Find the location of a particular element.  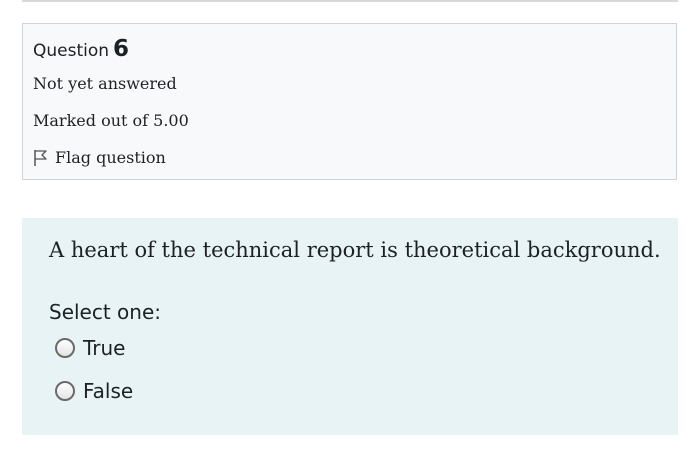

radio-button-false is located at coordinates (65, 391).